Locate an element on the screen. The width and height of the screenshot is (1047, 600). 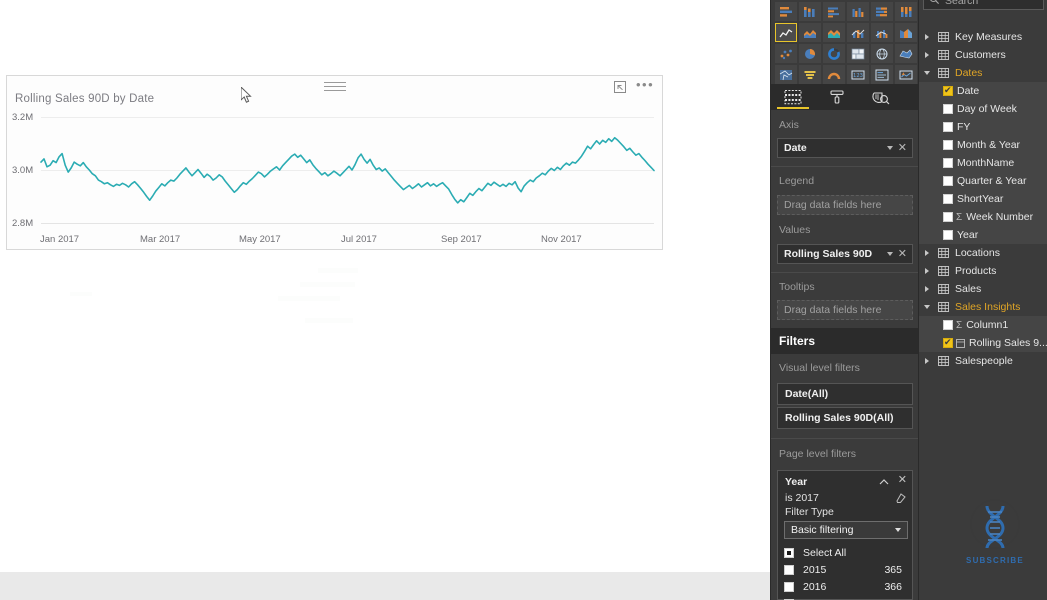
fields-item-monthname: MonthName is located at coordinates (983, 163).